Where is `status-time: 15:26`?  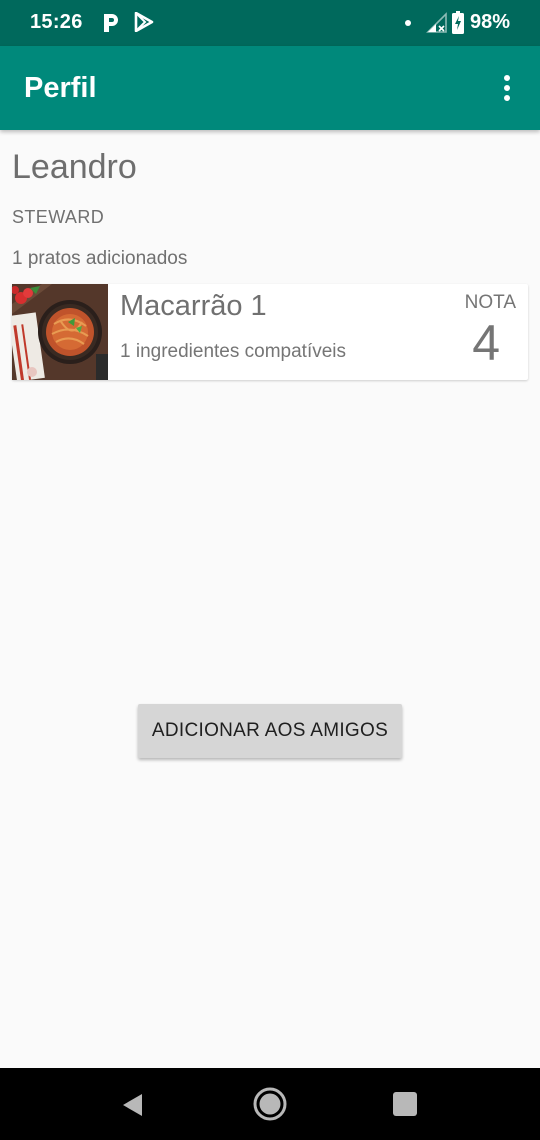 status-time: 15:26 is located at coordinates (56, 22).